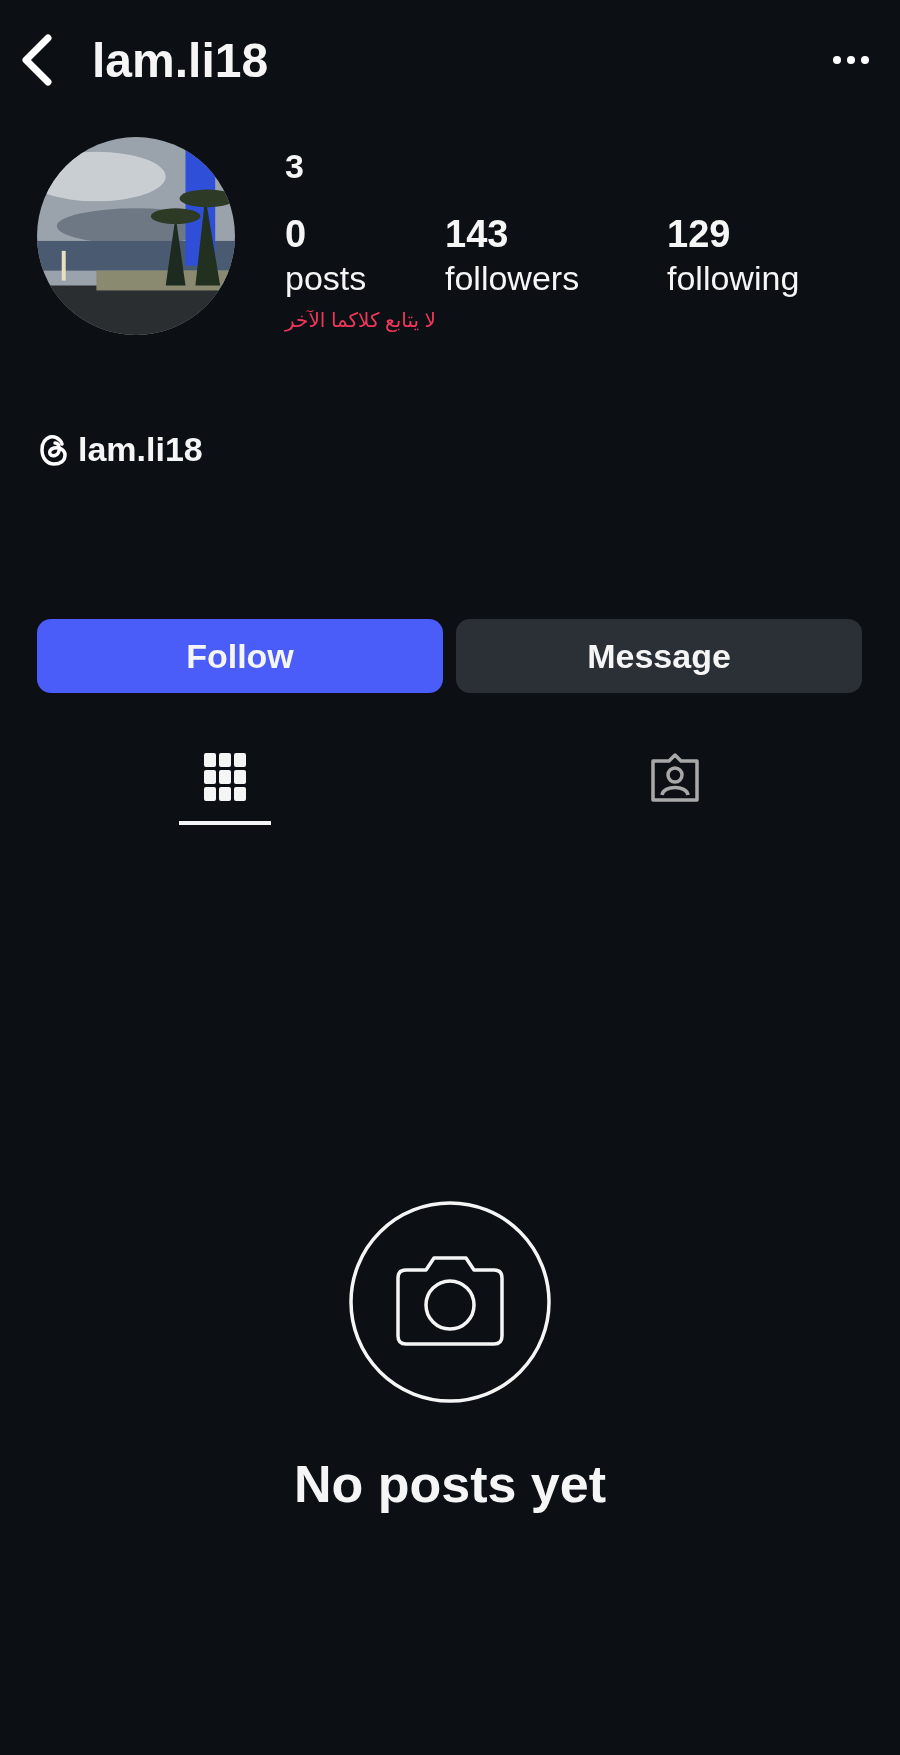 This screenshot has height=1755, width=900. Describe the element at coordinates (326, 278) in the screenshot. I see `stat-label: posts` at that location.